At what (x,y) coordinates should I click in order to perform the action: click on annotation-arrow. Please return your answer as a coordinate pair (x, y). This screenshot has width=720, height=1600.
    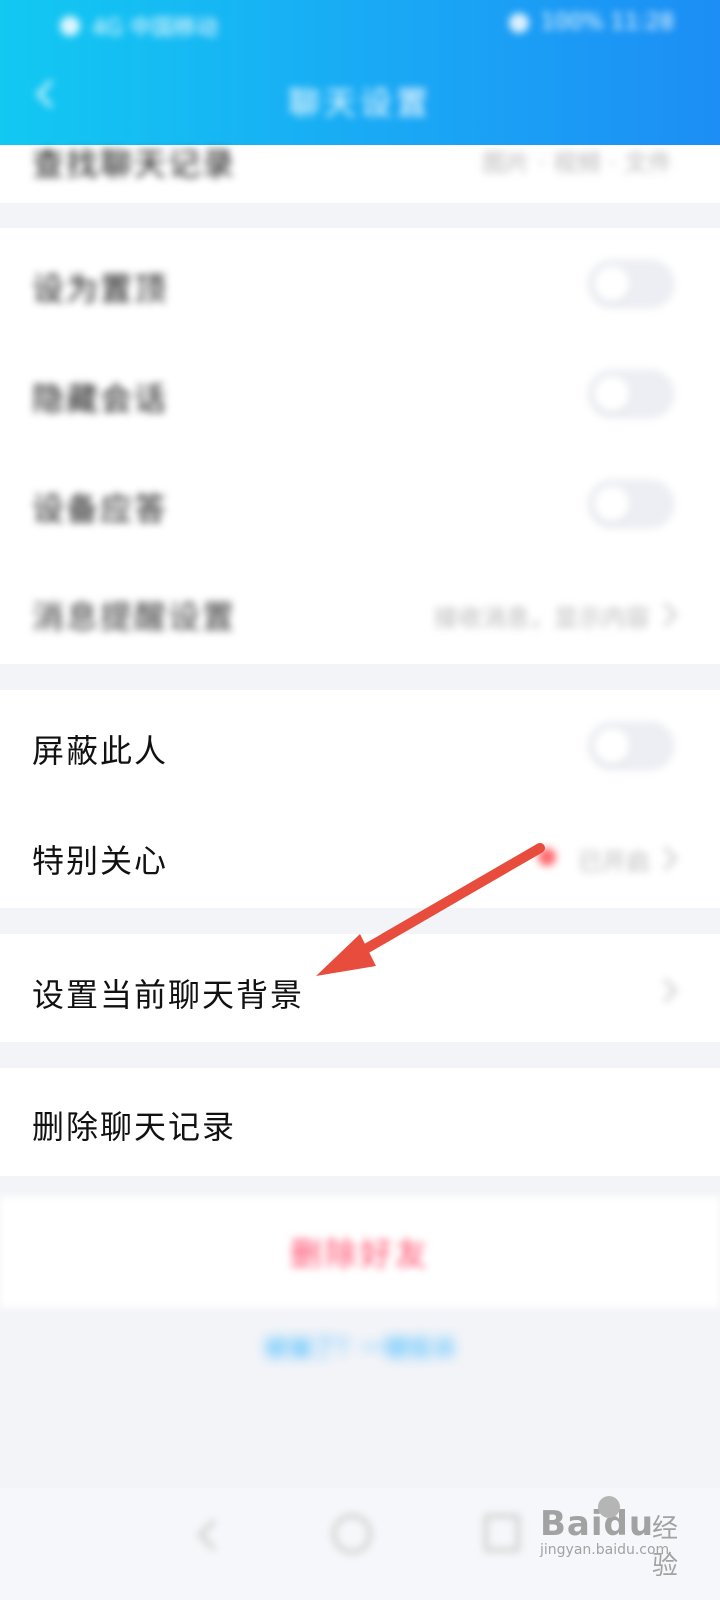
    Looking at the image, I should click on (430, 909).